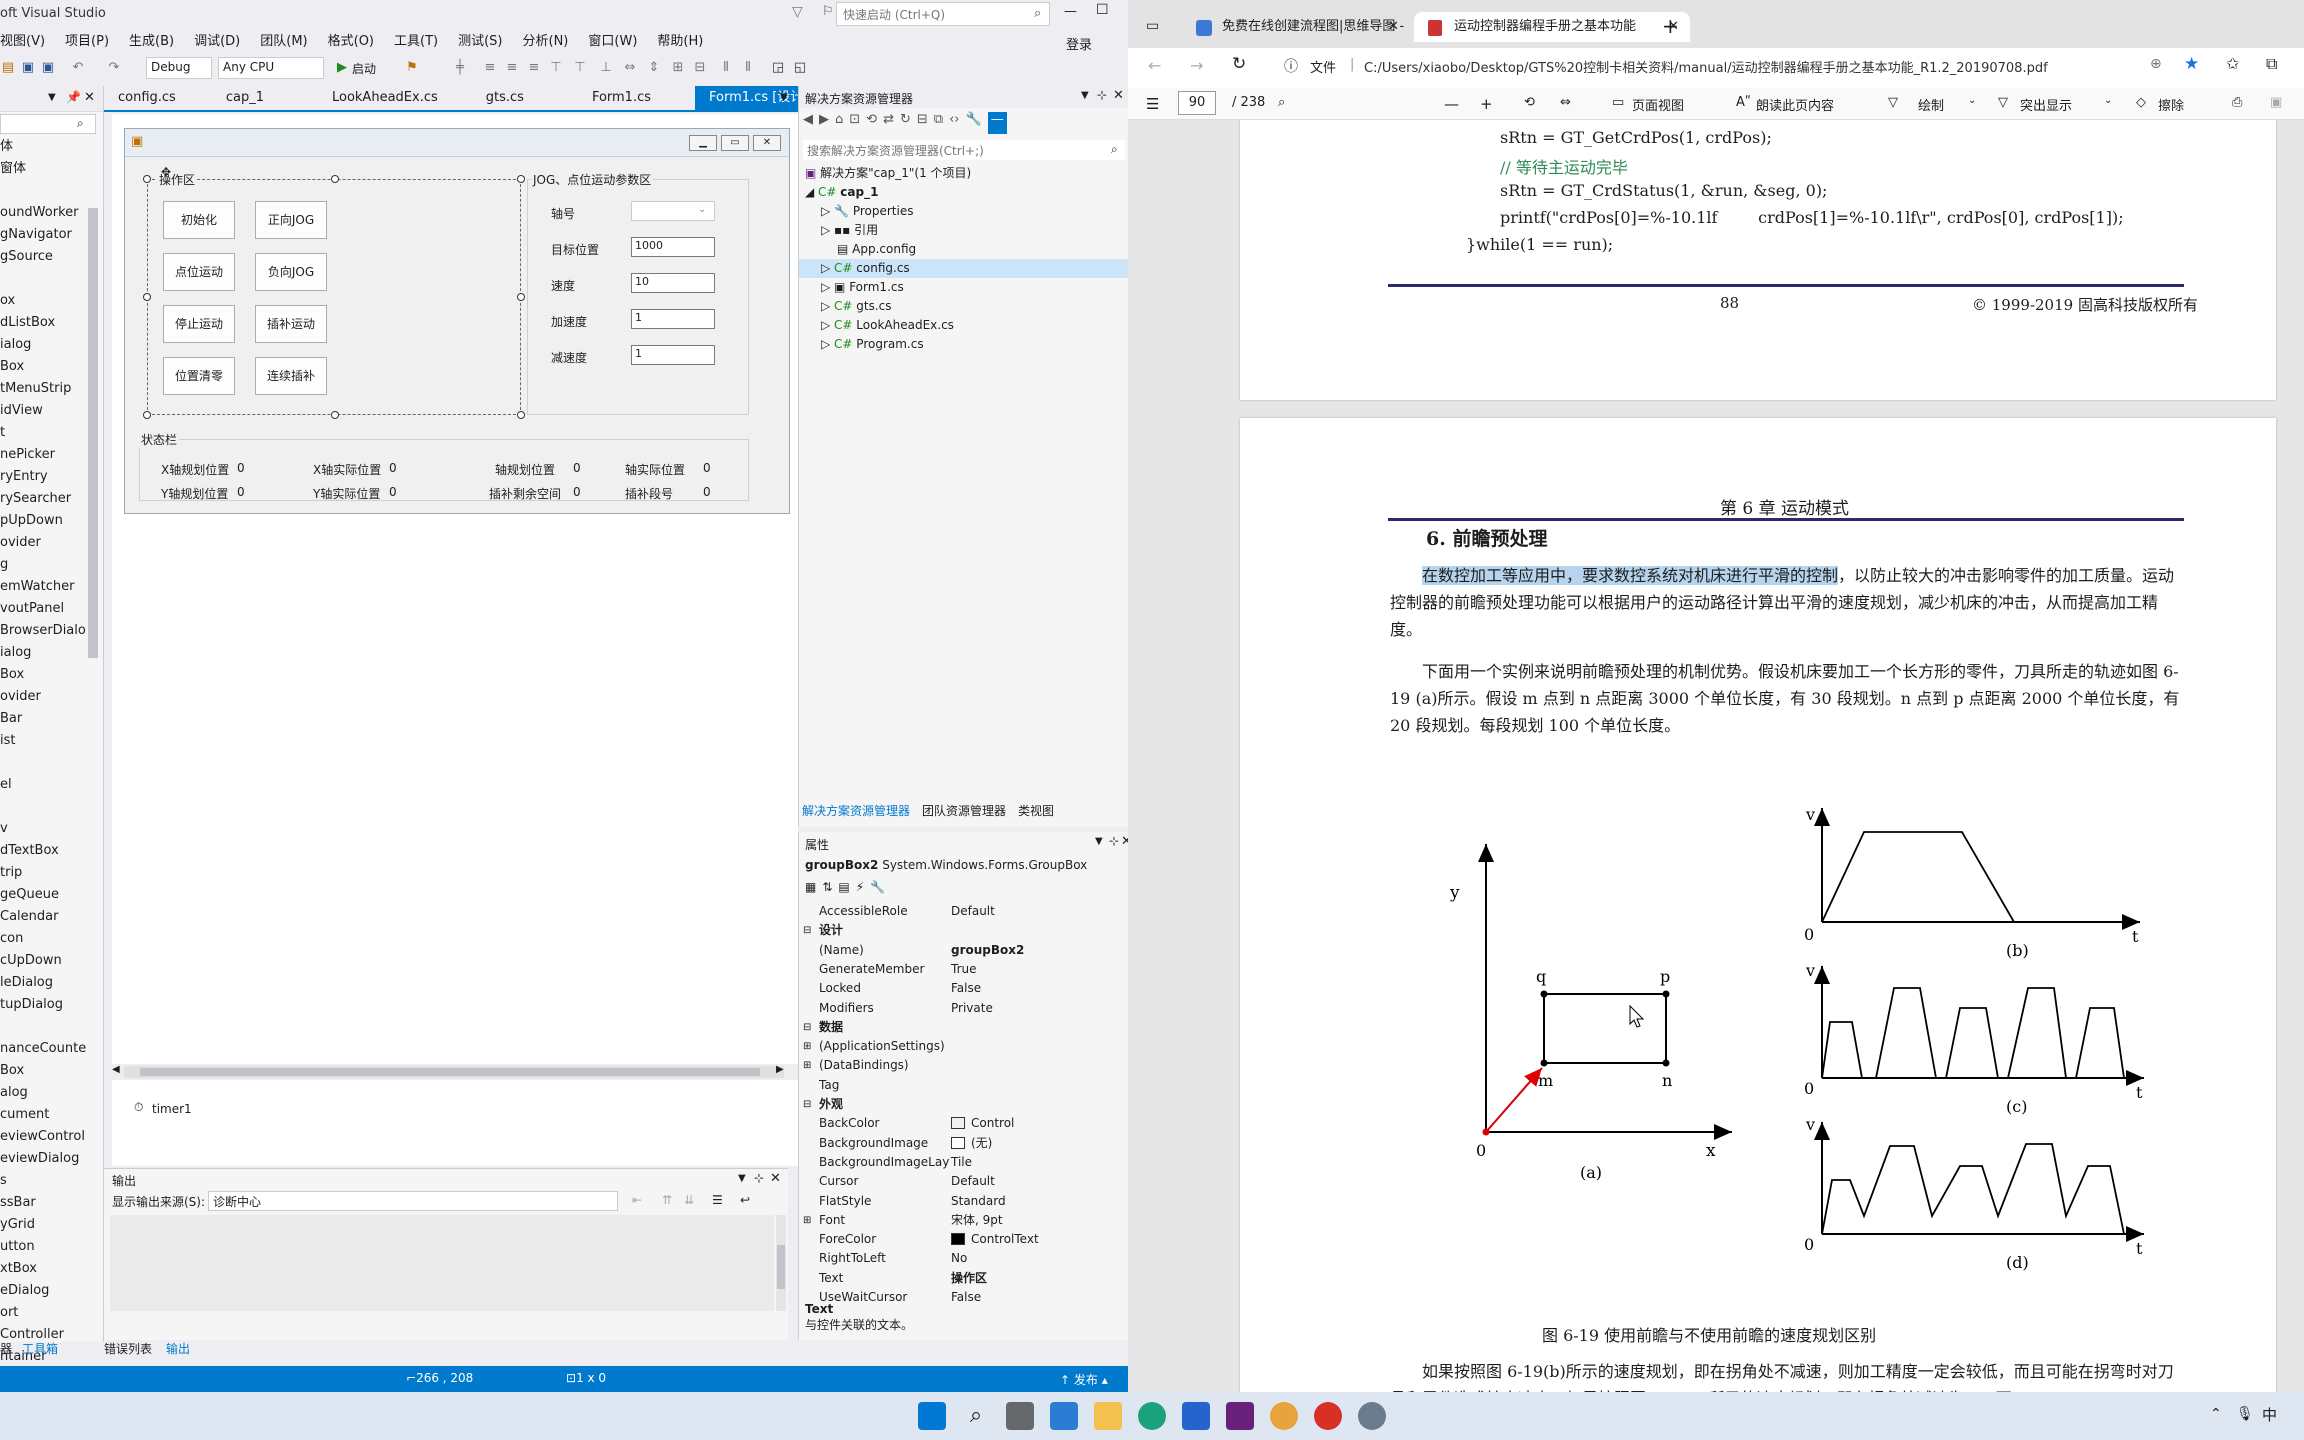 The height and width of the screenshot is (1440, 2304). Describe the element at coordinates (667, 1200) in the screenshot. I see `output-nav-icon-2: ⇈` at that location.